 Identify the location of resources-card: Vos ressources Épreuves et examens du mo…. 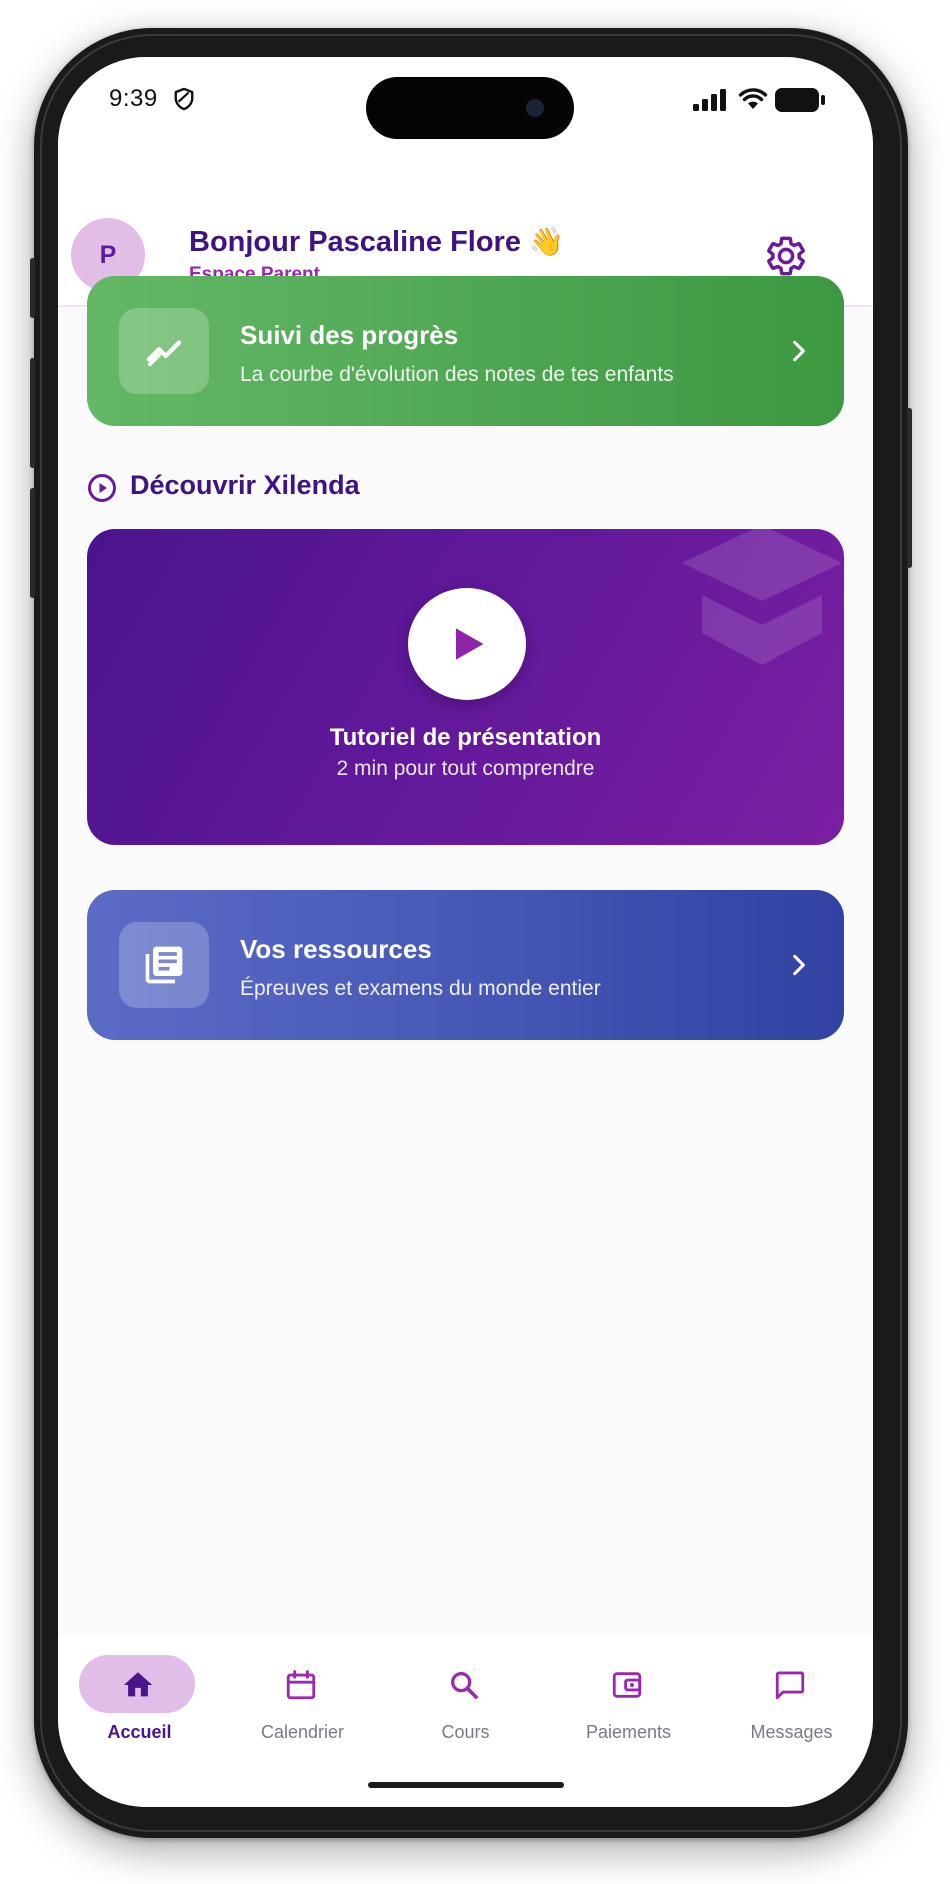
(465, 965).